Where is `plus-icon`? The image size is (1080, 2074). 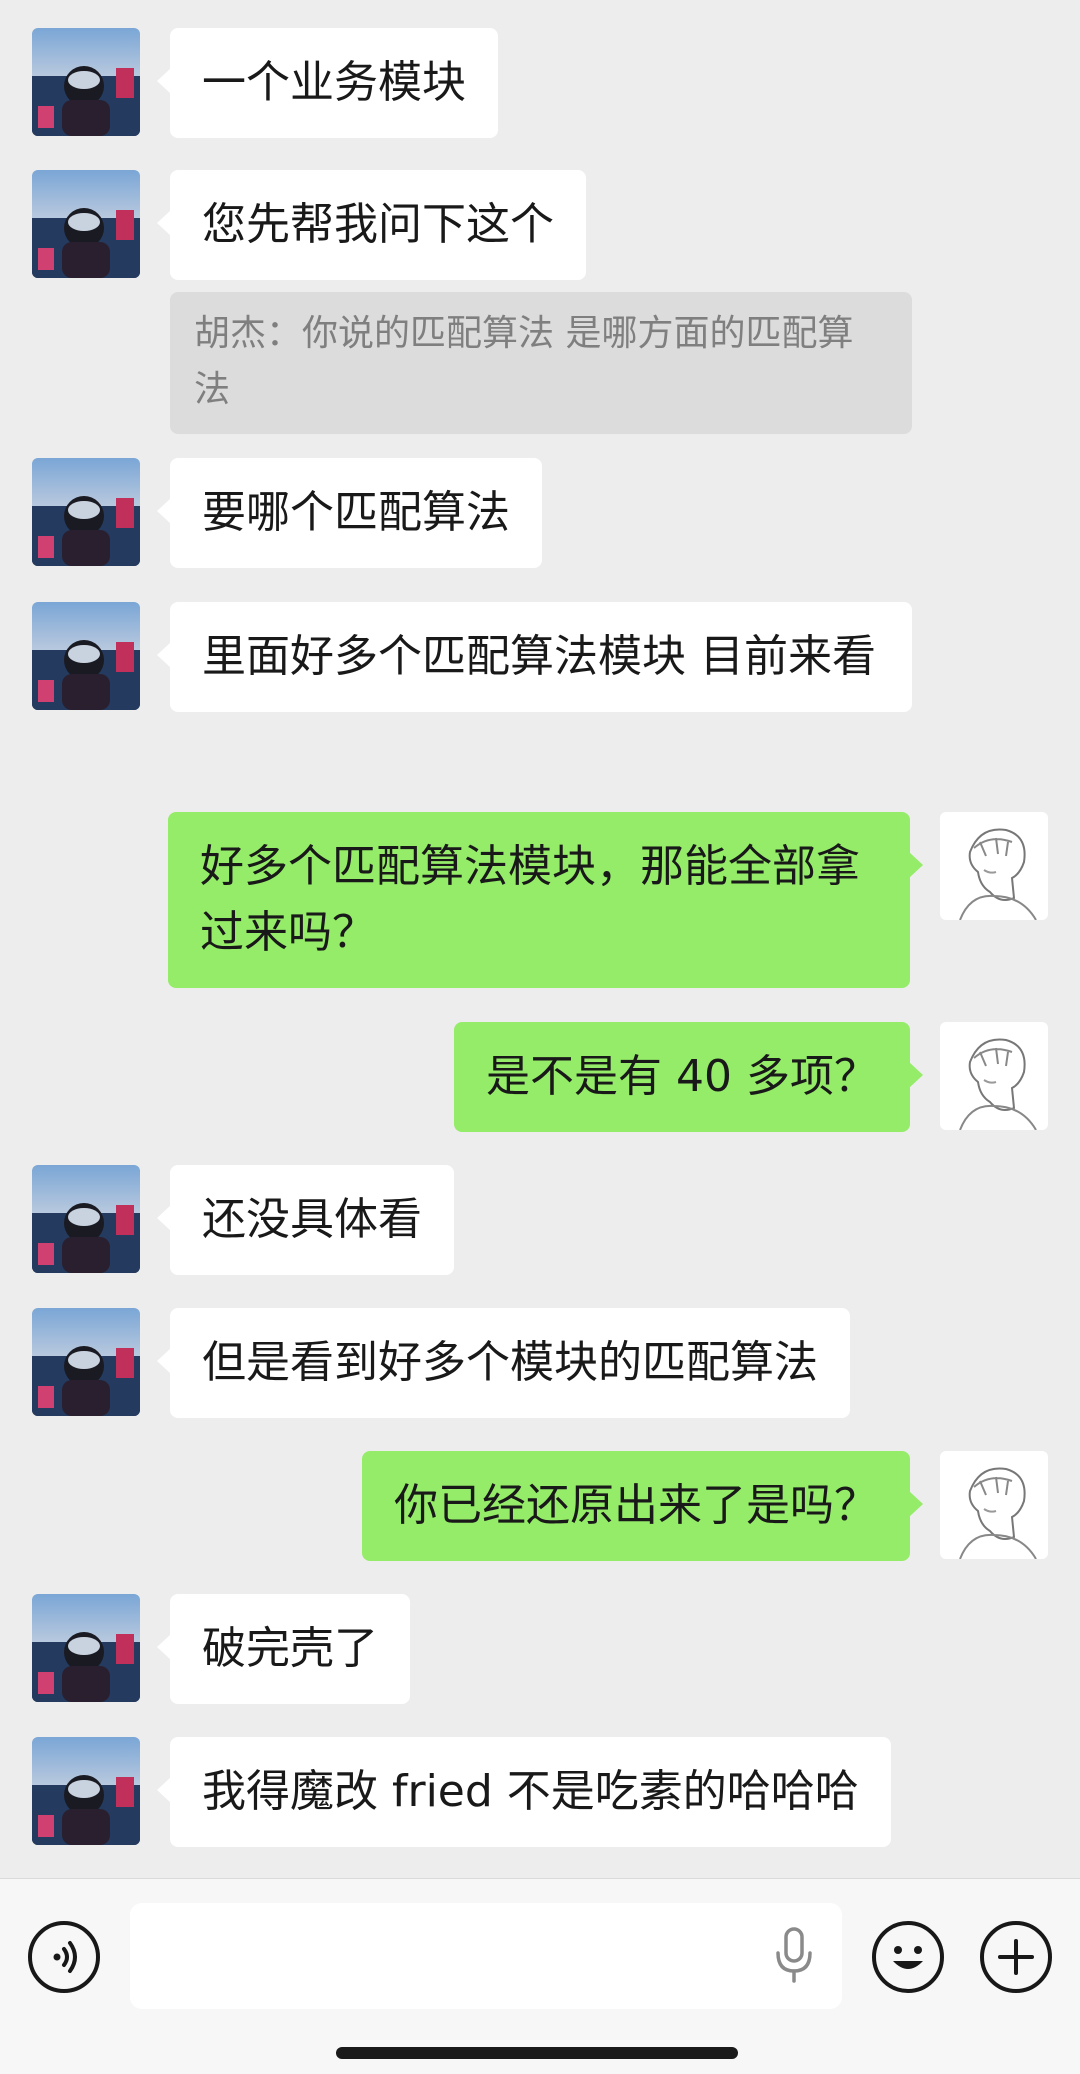
plus-icon is located at coordinates (1016, 1957).